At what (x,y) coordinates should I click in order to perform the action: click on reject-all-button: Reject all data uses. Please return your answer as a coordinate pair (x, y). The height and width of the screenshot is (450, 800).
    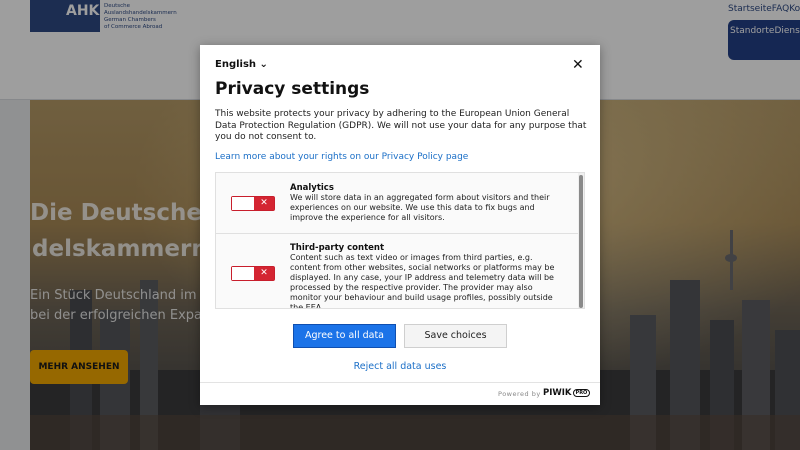
    Looking at the image, I should click on (400, 366).